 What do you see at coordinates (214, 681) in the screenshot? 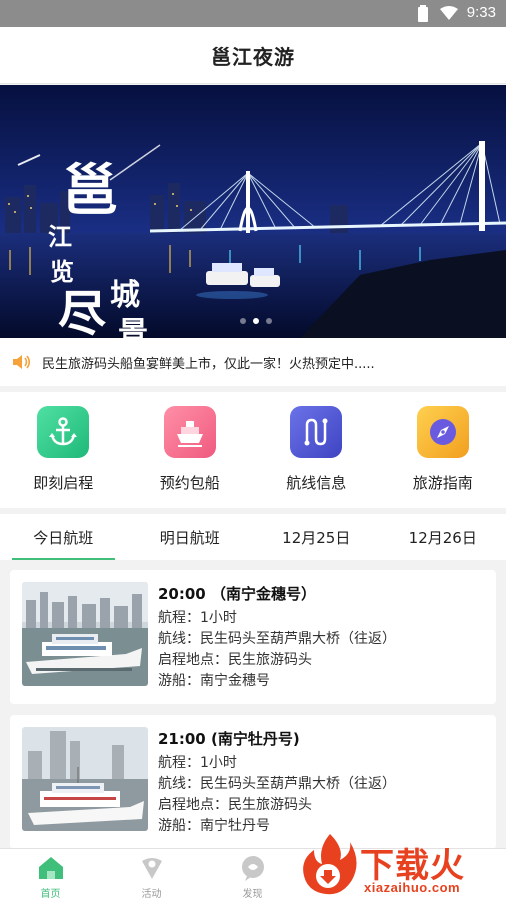
I see `sailing-boat: 游船：南宁金穗号` at bounding box center [214, 681].